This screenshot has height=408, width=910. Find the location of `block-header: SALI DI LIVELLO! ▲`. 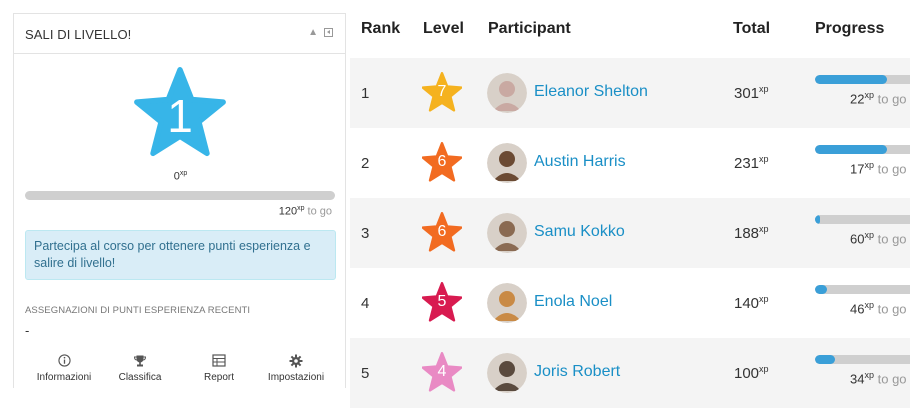

block-header: SALI DI LIVELLO! ▲ is located at coordinates (179, 34).